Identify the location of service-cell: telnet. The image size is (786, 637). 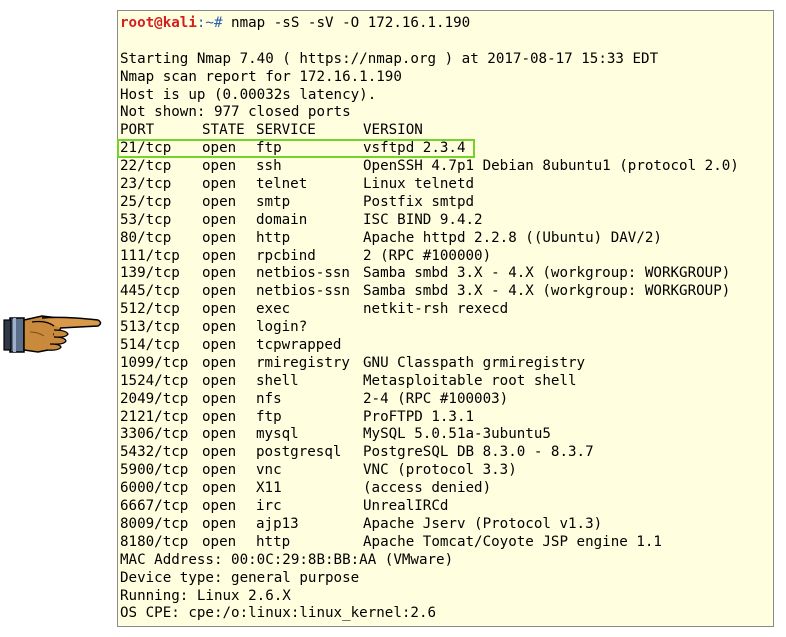
(282, 184).